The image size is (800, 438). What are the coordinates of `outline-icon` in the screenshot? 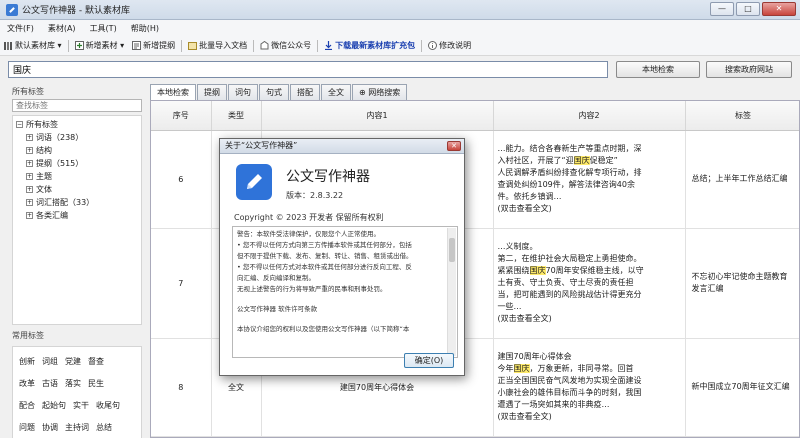 It's located at (137, 45).